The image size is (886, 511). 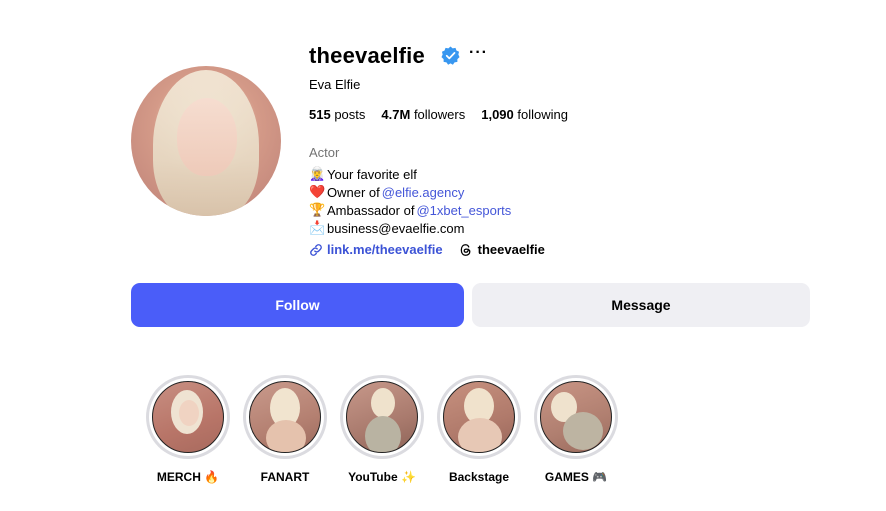 What do you see at coordinates (478, 53) in the screenshot?
I see `more-options-icon: ···` at bounding box center [478, 53].